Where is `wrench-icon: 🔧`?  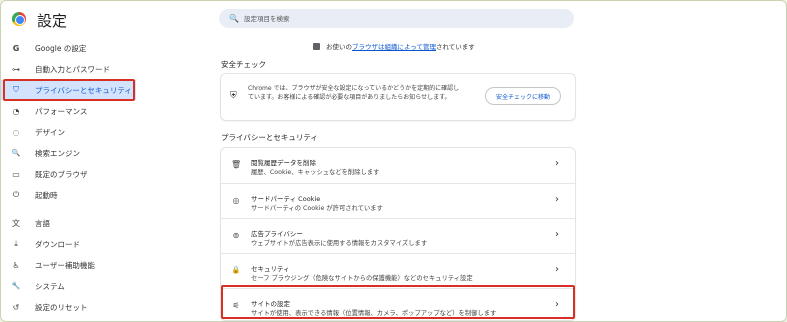 wrench-icon: 🔧 is located at coordinates (16, 286).